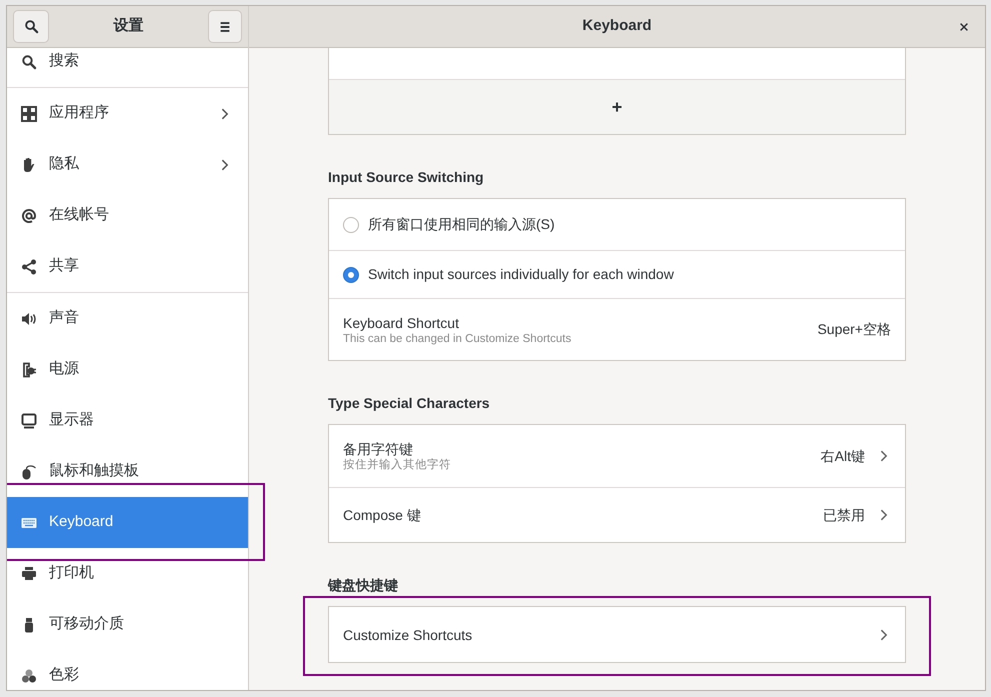 Image resolution: width=991 pixels, height=697 pixels. Describe the element at coordinates (617, 26) in the screenshot. I see `window-title: Keyboard` at that location.